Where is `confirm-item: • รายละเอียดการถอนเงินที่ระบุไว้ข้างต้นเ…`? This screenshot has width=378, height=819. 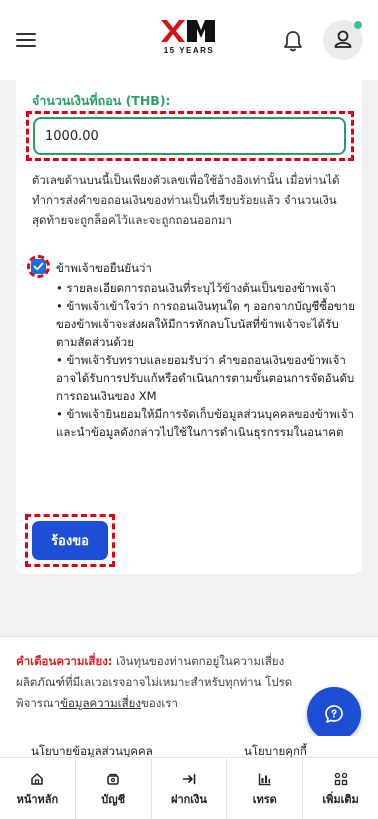 confirm-item: • รายละเอียดการถอนเงินที่ระบุไว้ข้างต้นเ… is located at coordinates (196, 288).